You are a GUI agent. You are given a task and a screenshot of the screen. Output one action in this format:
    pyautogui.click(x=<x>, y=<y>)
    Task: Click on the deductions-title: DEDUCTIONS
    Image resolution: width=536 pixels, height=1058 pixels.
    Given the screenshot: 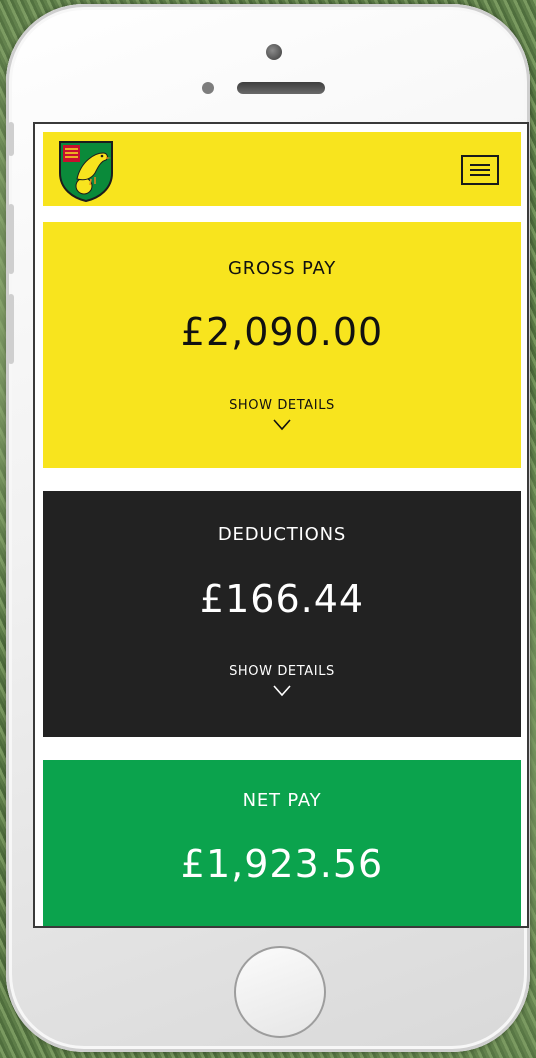 What is the action you would take?
    pyautogui.click(x=282, y=534)
    